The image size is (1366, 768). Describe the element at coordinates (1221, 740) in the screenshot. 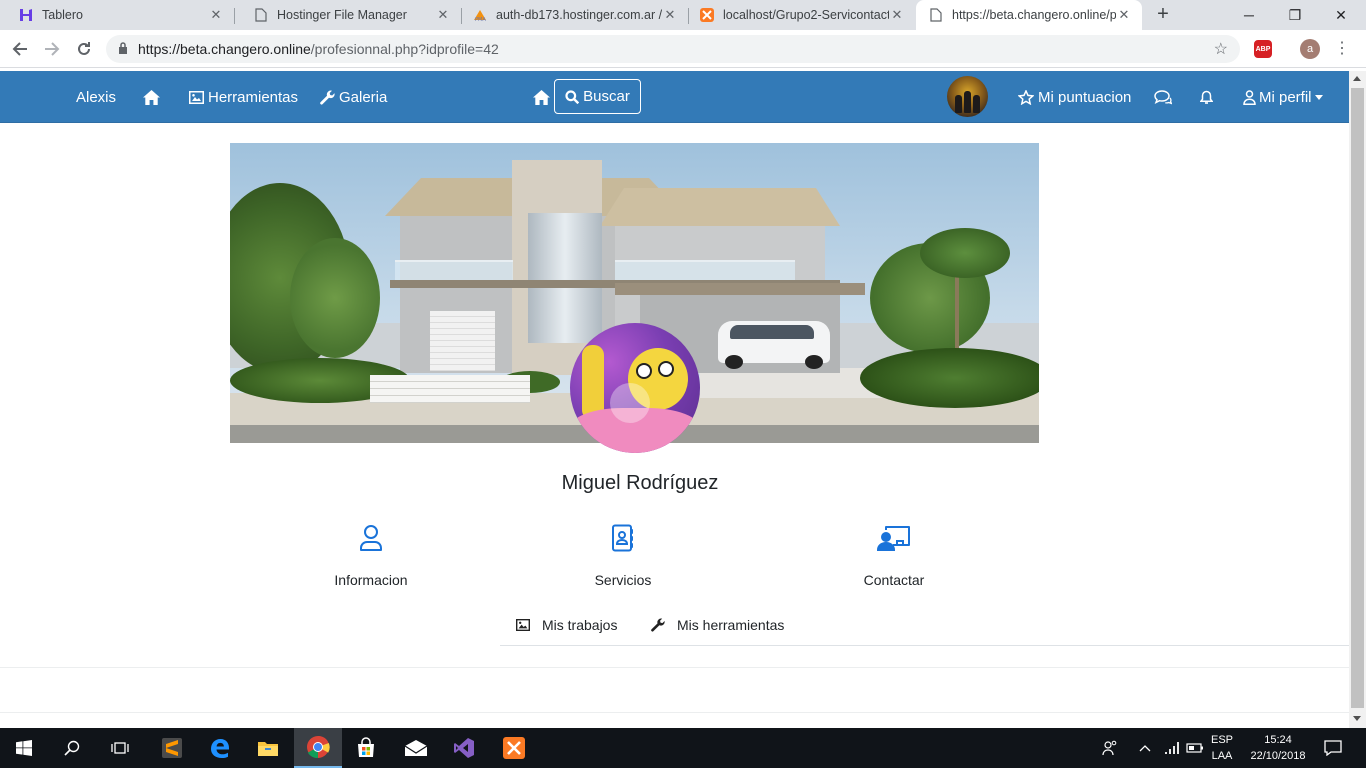

I see `language-code: ESP` at that location.